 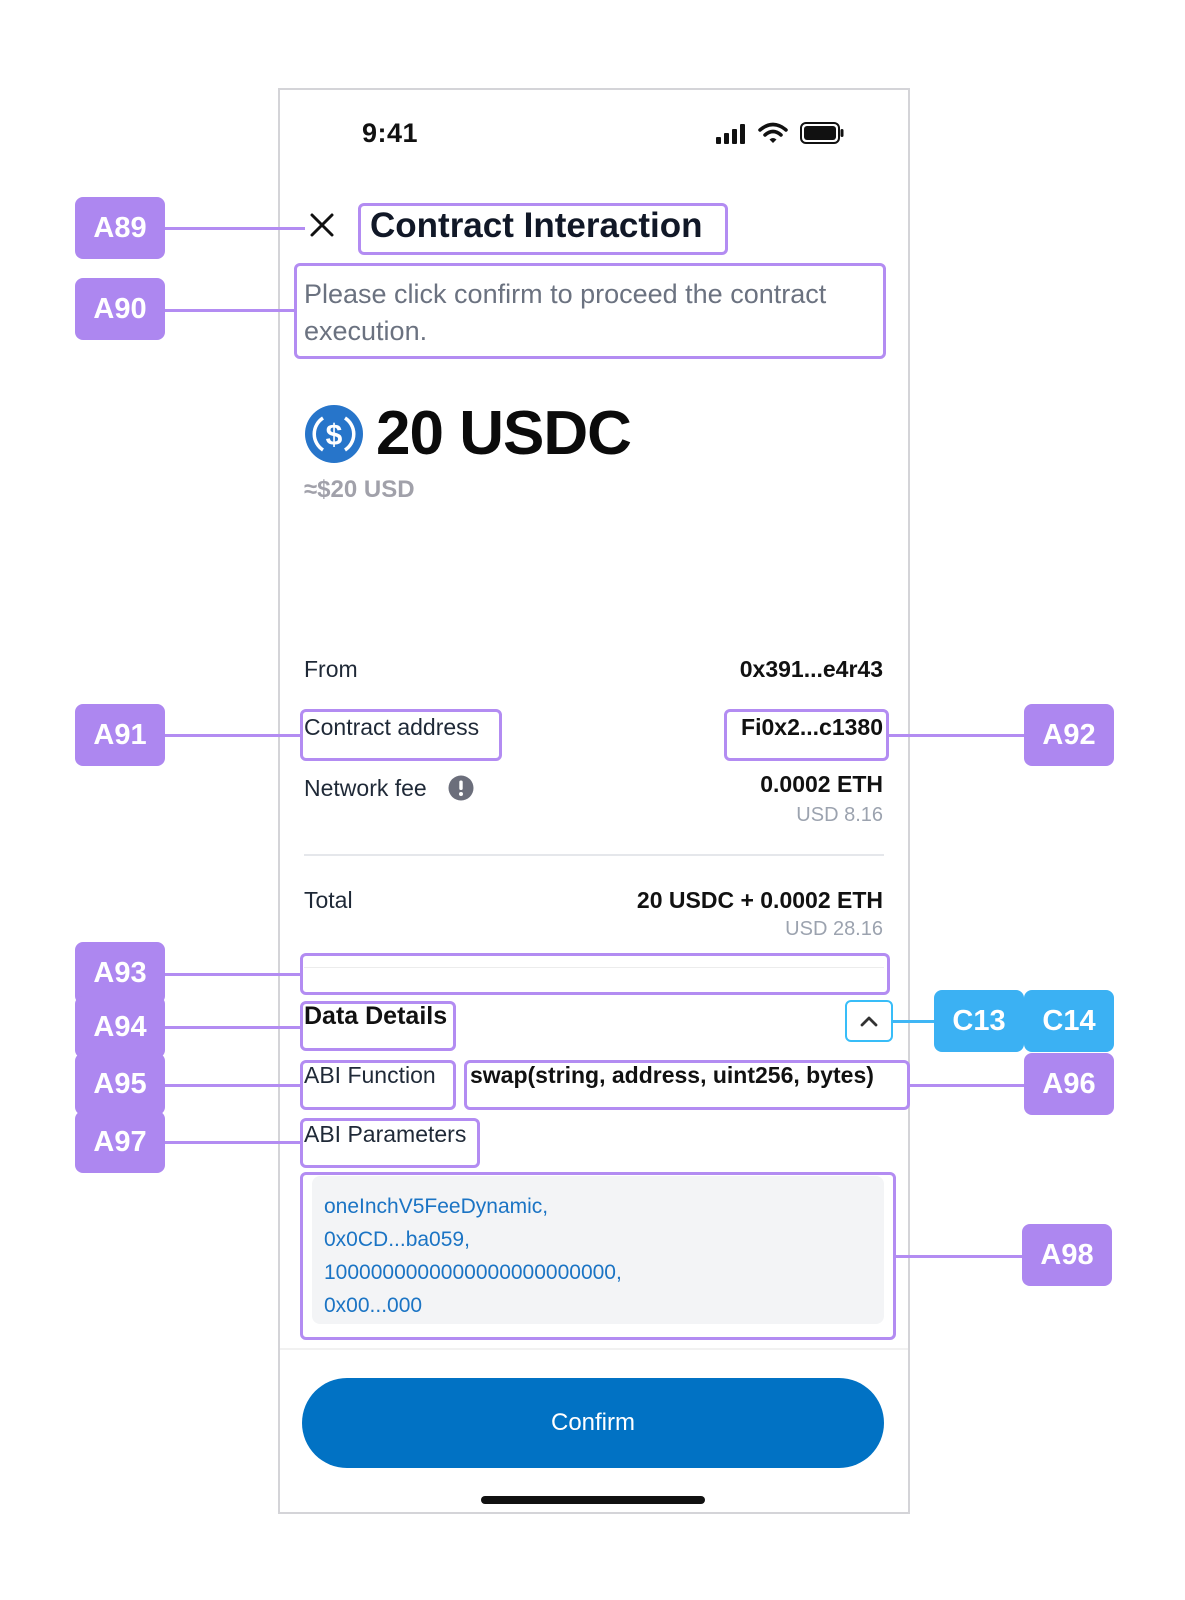 I want to click on connector-a93, so click(x=232, y=974).